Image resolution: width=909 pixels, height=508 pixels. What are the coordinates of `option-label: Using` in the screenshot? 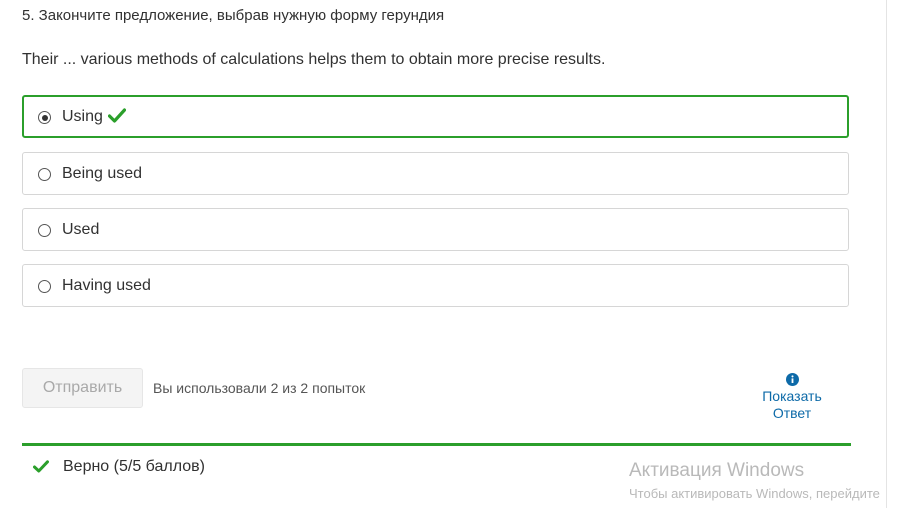 It's located at (94, 117).